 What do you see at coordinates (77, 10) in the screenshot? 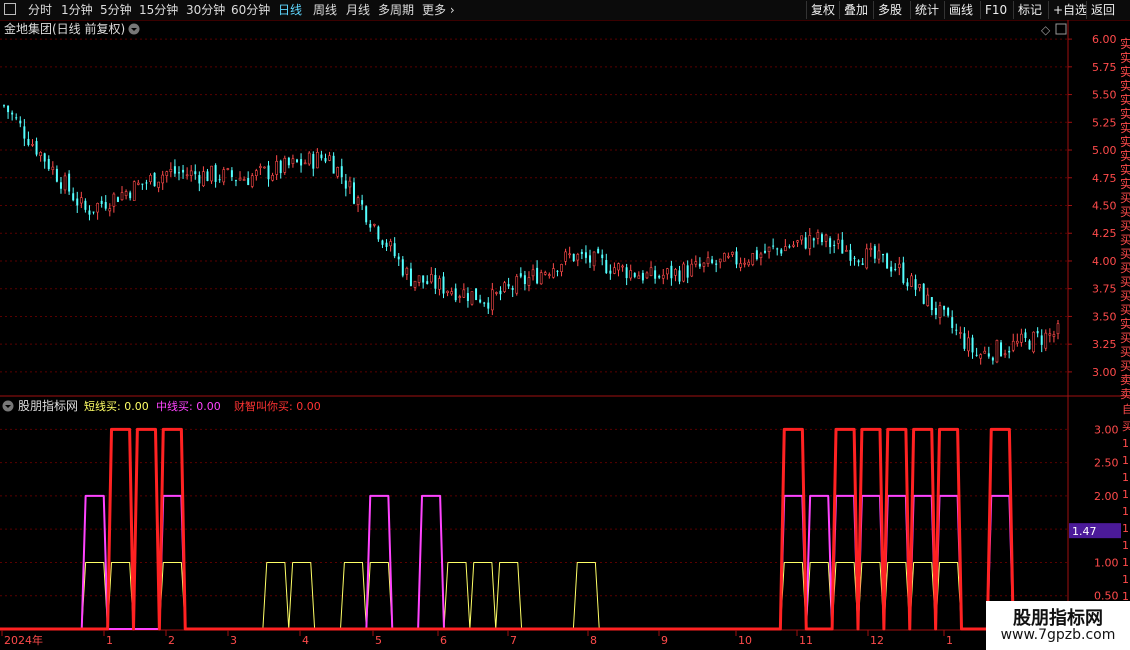
I see `period-tab-1: 1分钟` at bounding box center [77, 10].